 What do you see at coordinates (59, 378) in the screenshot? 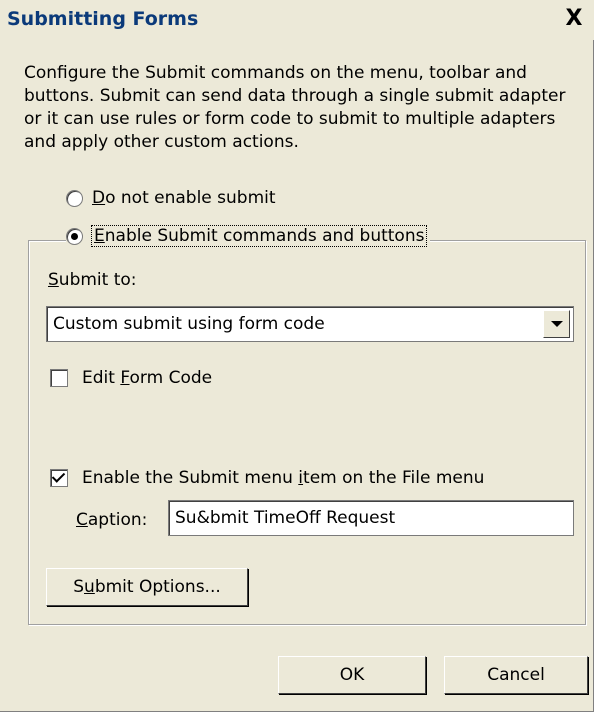
I see `edit-form-code-checkbox` at bounding box center [59, 378].